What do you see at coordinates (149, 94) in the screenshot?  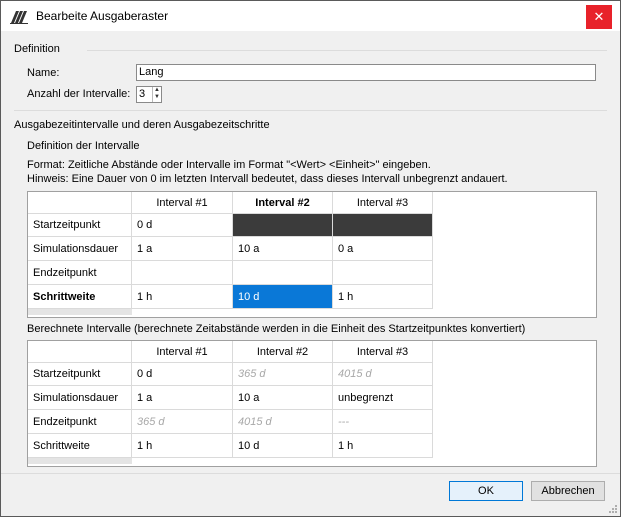 I see `interval-count-spinner: 3 ▲ ▼` at bounding box center [149, 94].